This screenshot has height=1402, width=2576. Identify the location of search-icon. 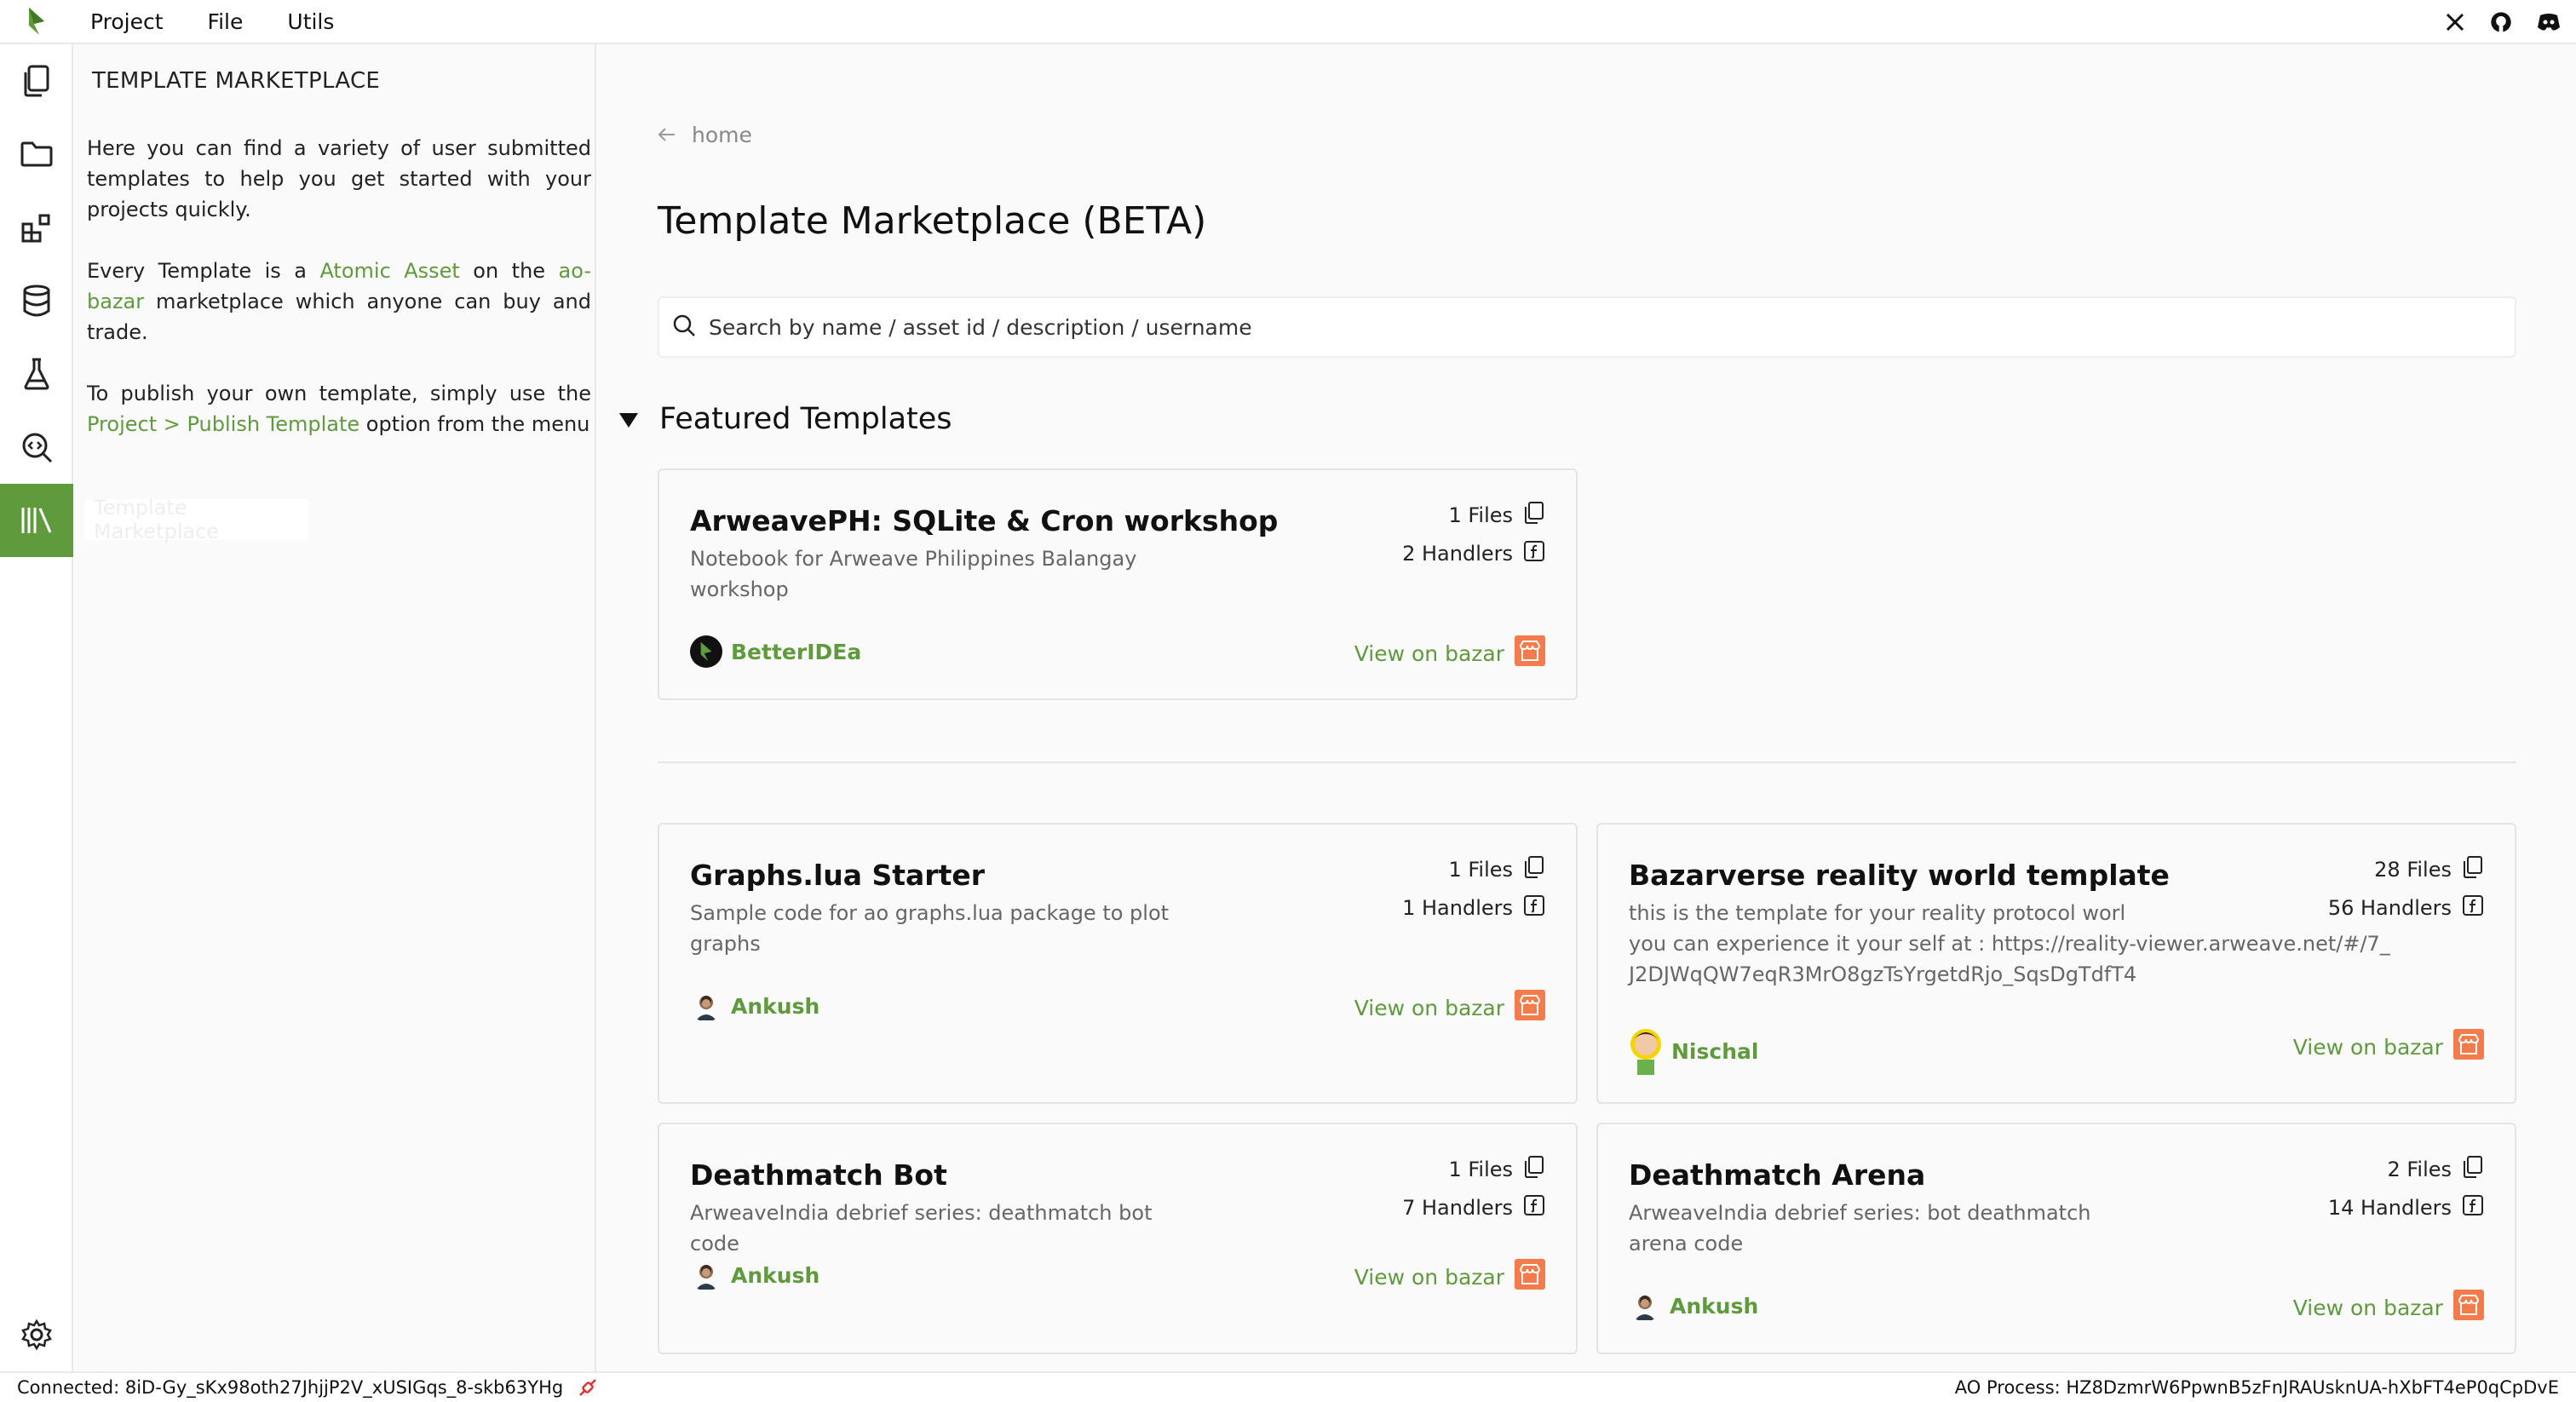
(684, 327).